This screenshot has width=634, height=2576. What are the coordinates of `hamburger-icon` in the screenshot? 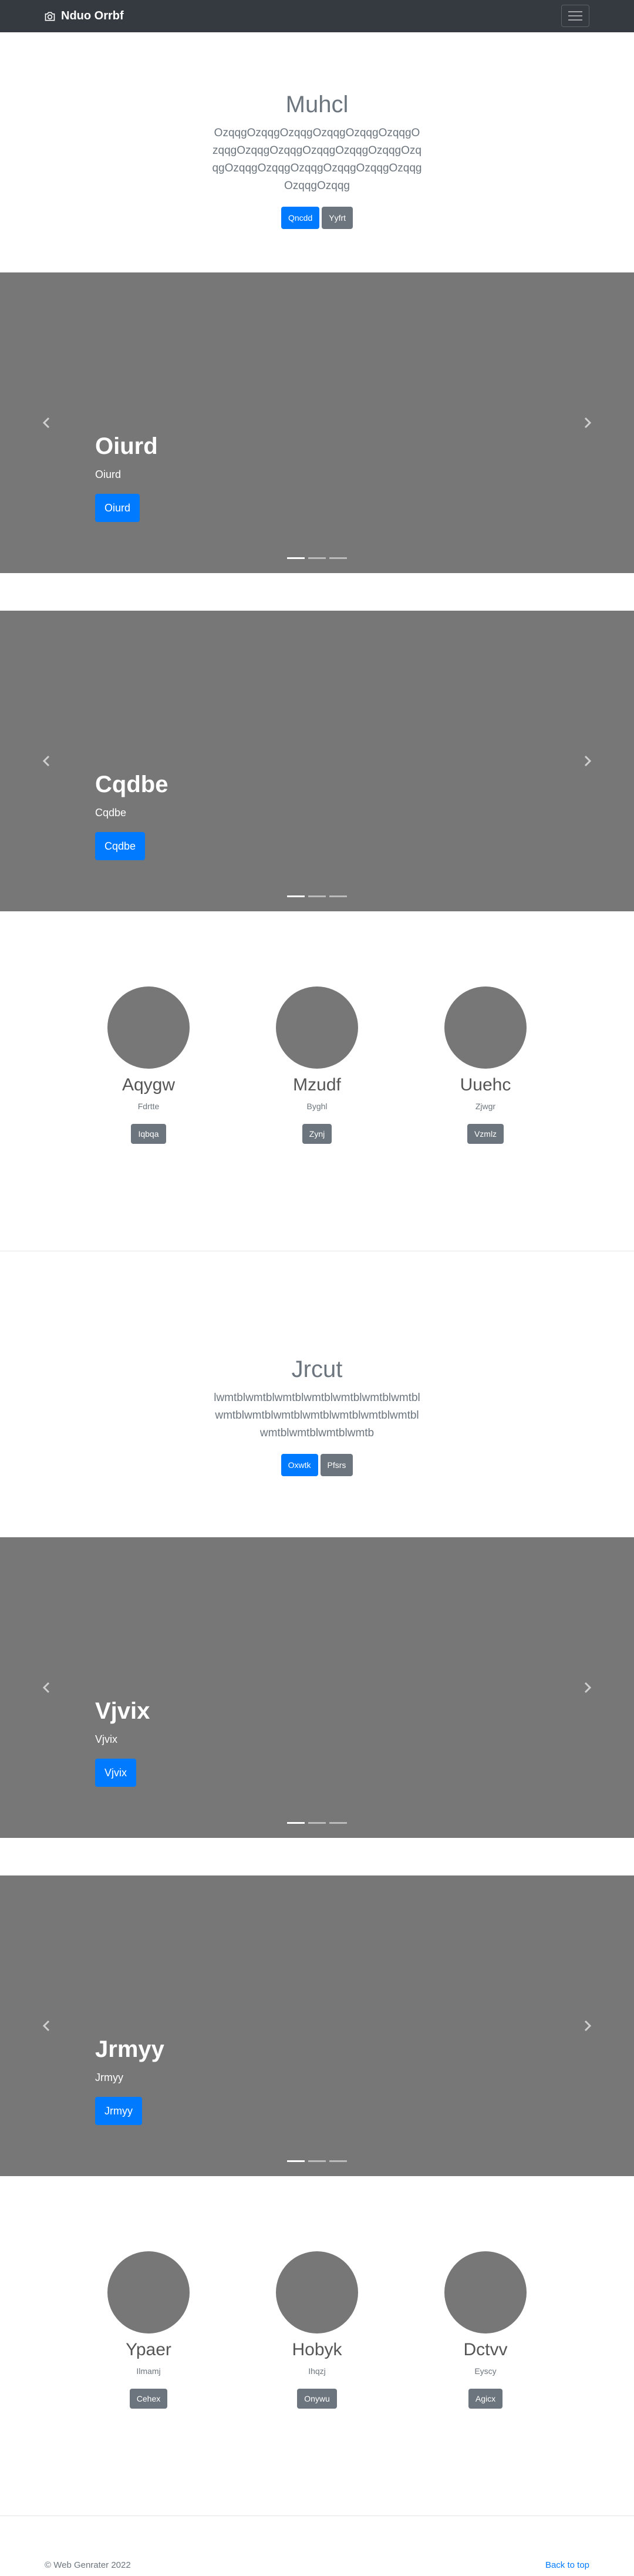 It's located at (575, 16).